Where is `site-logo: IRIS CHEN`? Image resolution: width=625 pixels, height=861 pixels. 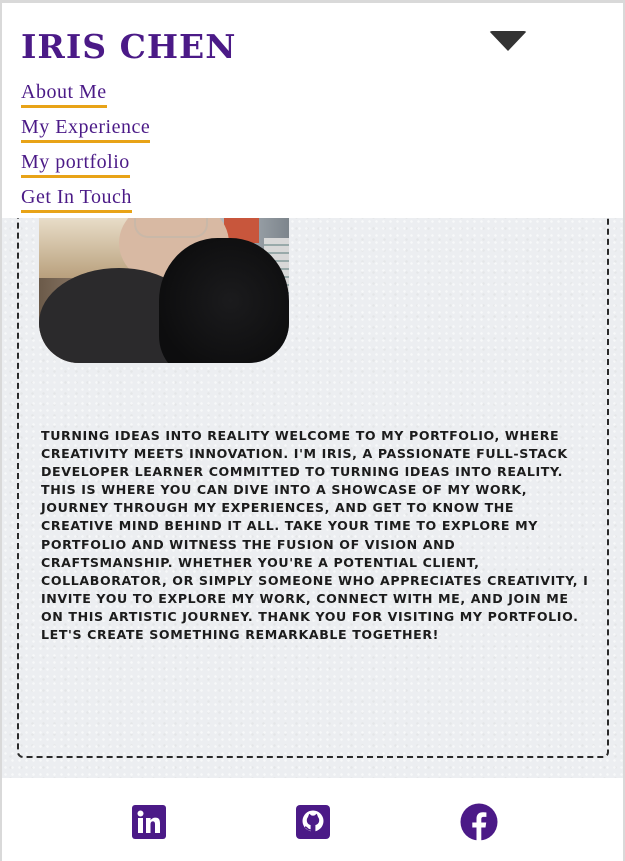
site-logo: IRIS CHEN is located at coordinates (128, 47).